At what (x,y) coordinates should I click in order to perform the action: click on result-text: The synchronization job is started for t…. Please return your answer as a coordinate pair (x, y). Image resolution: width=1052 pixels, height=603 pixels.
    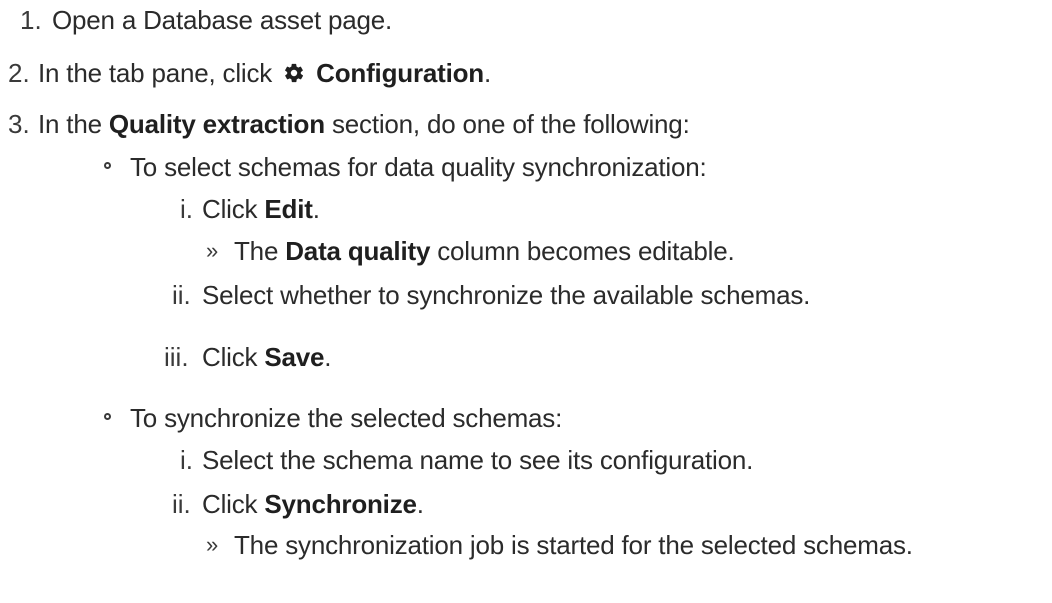
    Looking at the image, I should click on (573, 545).